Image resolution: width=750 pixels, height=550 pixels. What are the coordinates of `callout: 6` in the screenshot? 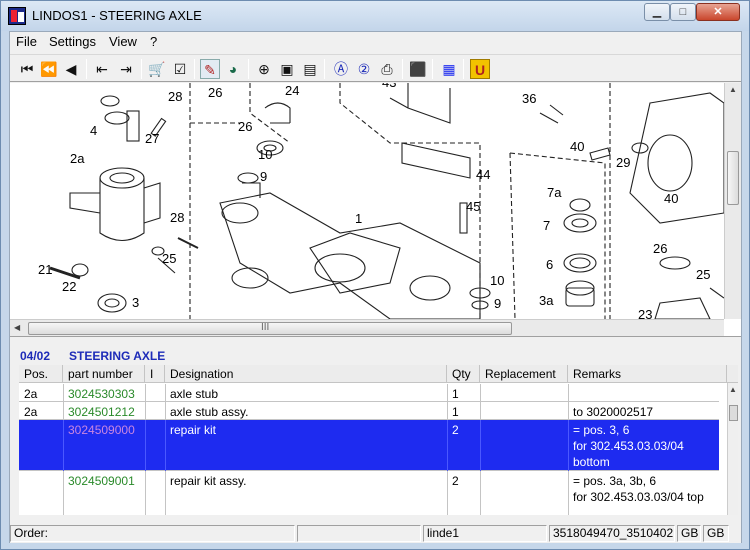 It's located at (549, 264).